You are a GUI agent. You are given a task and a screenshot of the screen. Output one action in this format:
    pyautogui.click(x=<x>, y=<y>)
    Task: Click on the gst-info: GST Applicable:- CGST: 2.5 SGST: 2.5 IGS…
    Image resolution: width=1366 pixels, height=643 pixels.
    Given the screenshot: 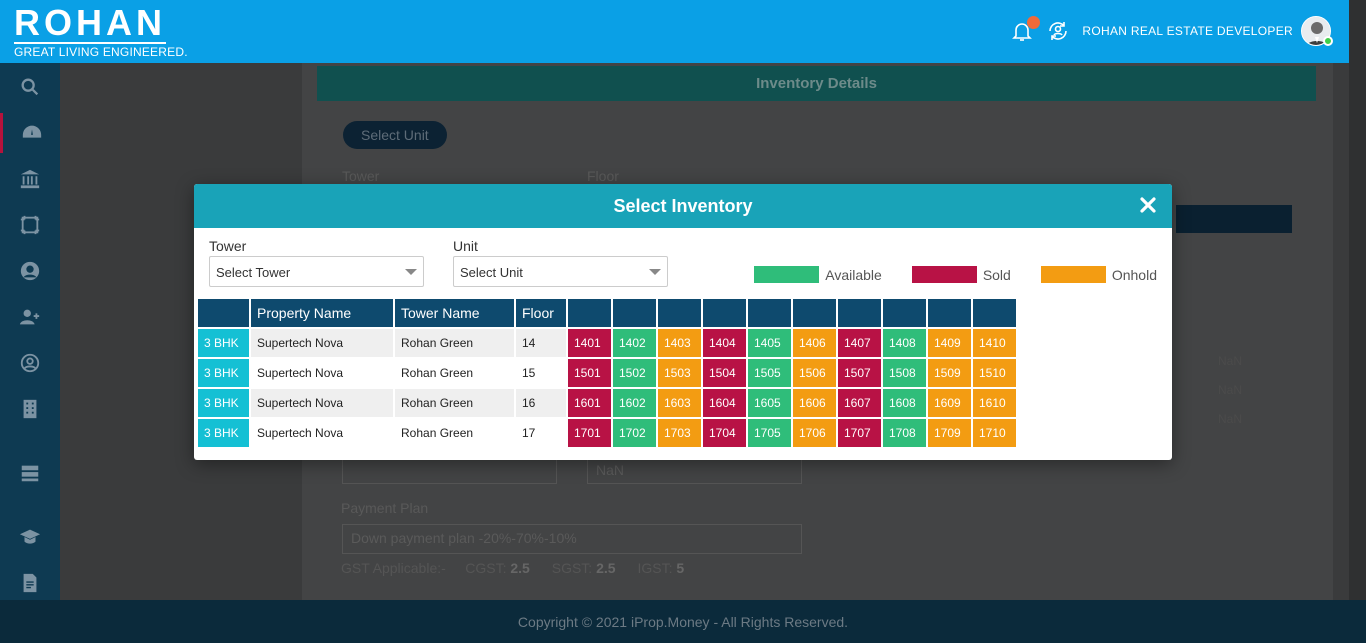 What is the action you would take?
    pyautogui.click(x=521, y=568)
    